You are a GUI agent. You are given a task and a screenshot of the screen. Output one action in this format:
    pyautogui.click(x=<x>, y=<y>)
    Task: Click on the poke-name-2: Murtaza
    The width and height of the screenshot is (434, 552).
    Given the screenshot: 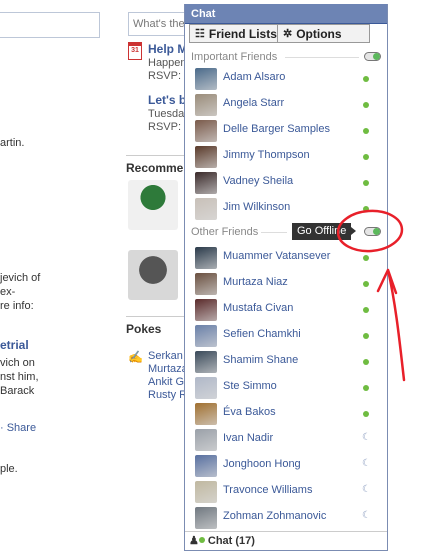 What is the action you would take?
    pyautogui.click(x=168, y=369)
    